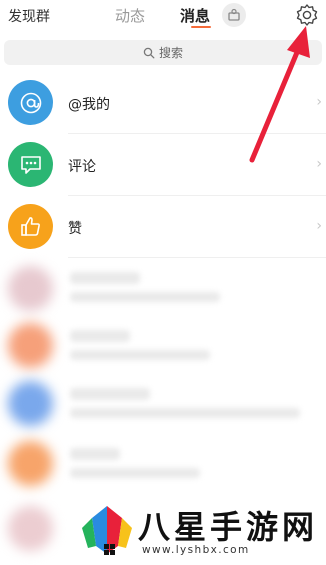  I want to click on comment-icon, so click(30, 164).